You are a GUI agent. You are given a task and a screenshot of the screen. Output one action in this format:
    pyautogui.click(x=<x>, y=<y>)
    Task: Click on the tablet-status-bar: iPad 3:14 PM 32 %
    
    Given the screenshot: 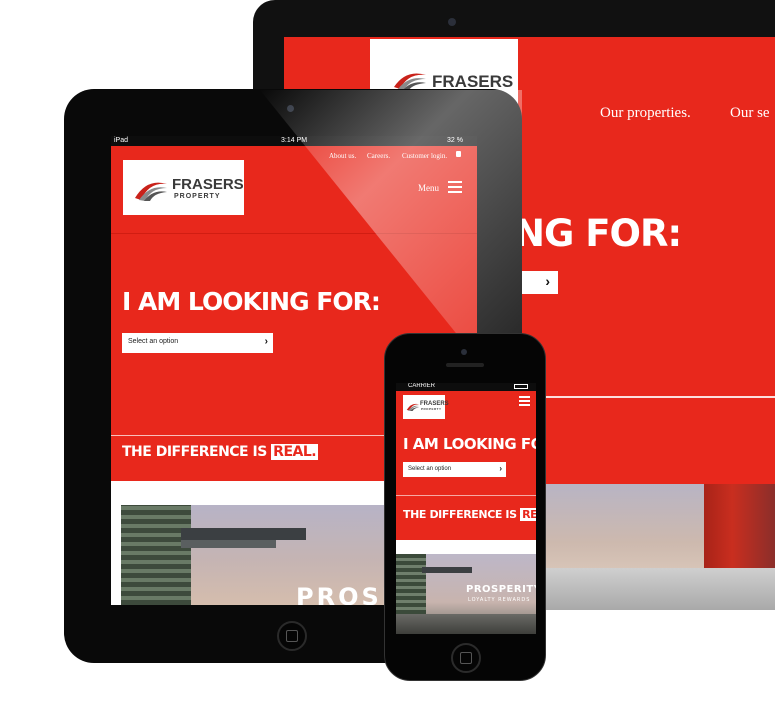 What is the action you would take?
    pyautogui.click(x=294, y=141)
    